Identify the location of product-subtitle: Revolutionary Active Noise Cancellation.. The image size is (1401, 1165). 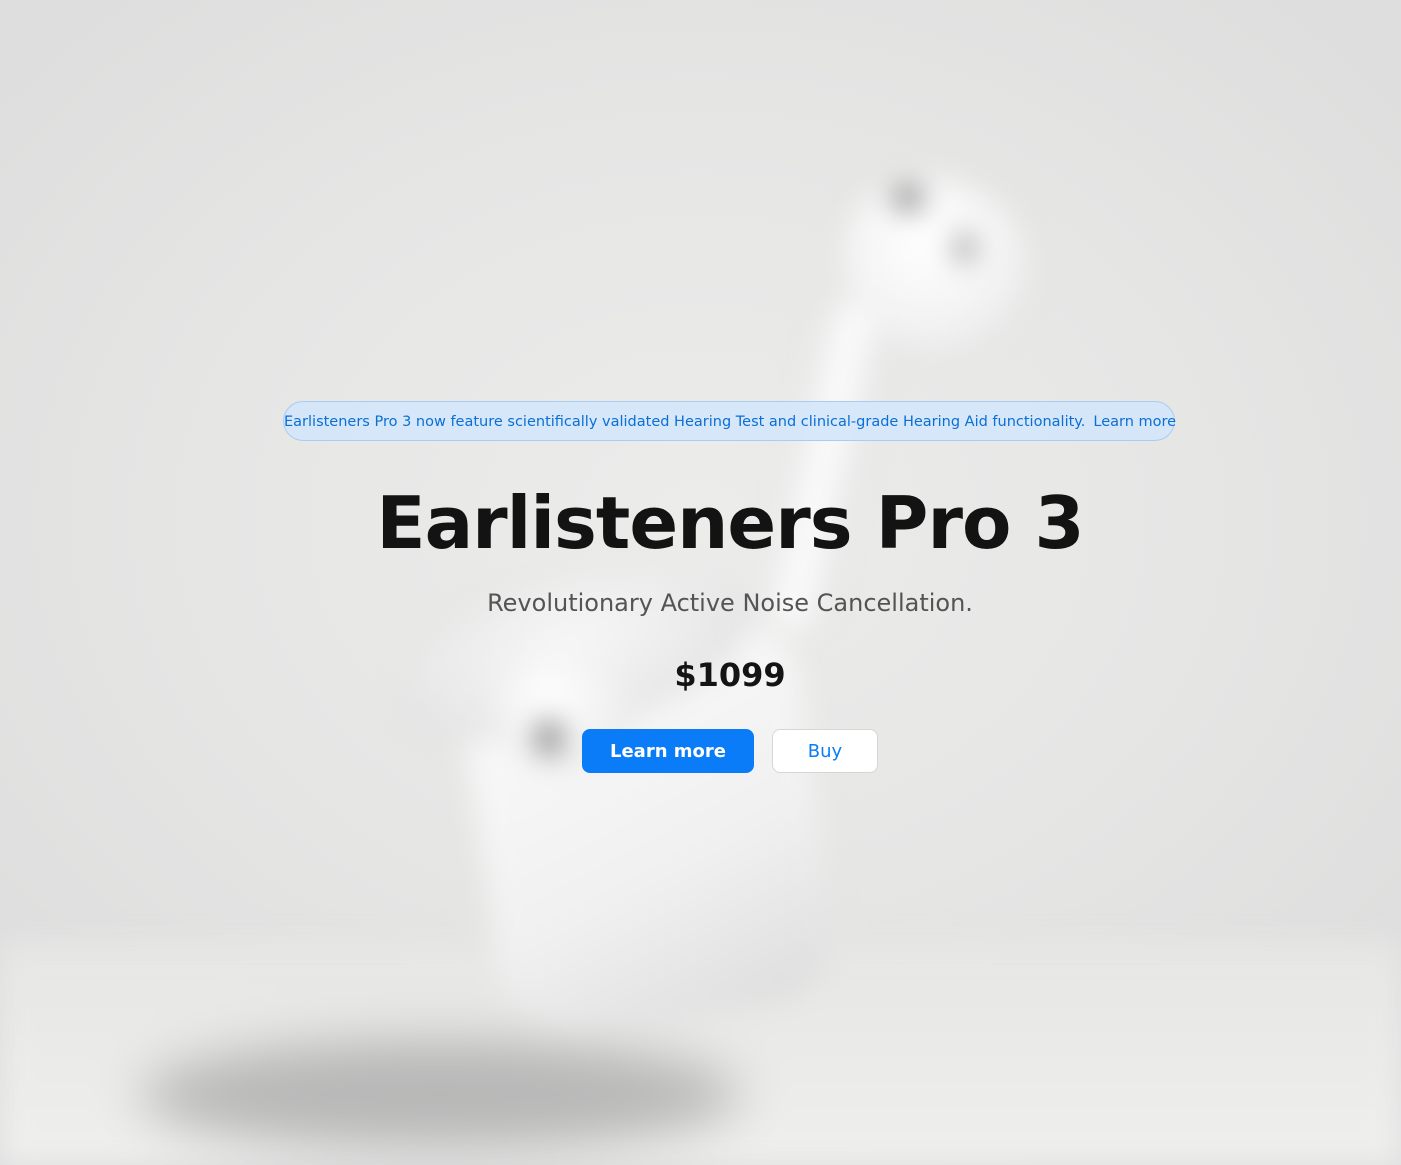
(730, 603).